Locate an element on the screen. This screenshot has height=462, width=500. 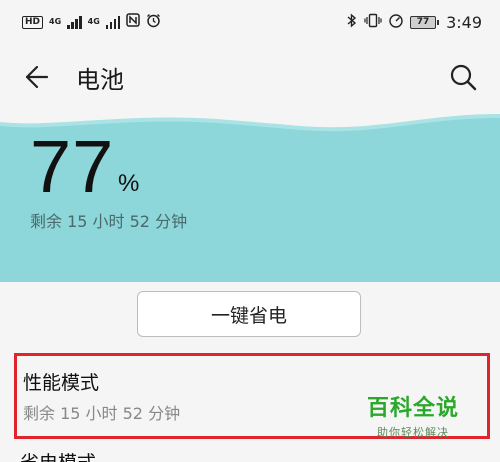
performance-mode-title: 性能模式 is located at coordinates (61, 383).